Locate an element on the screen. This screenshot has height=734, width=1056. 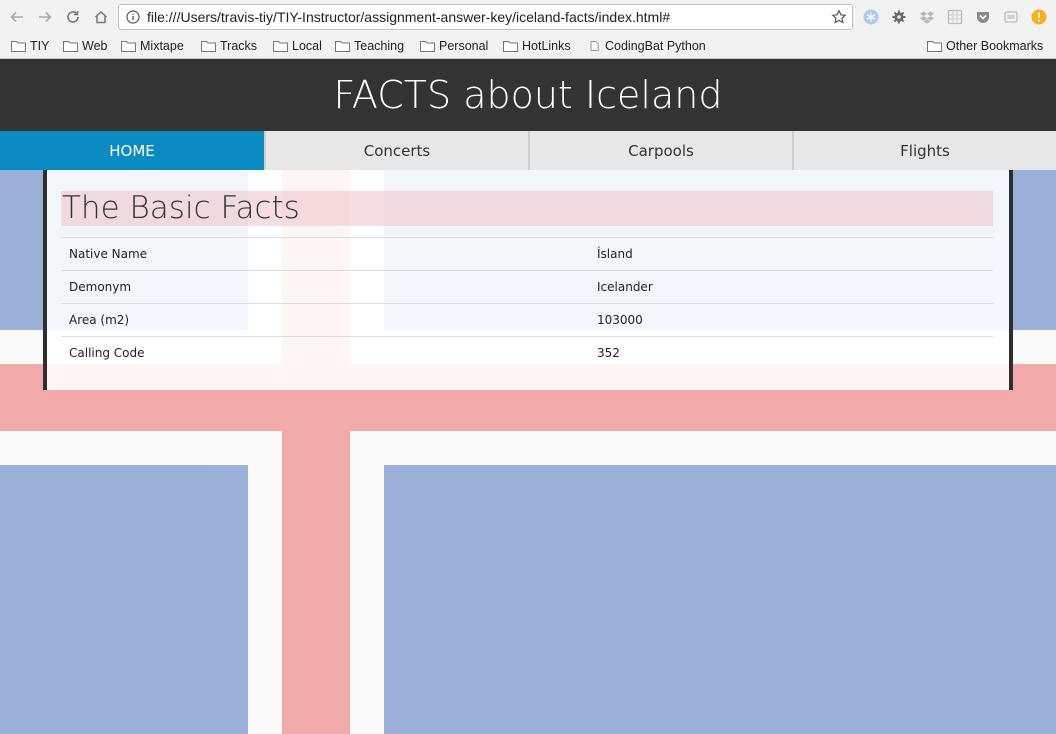
fact-value: Ísland is located at coordinates (791, 254).